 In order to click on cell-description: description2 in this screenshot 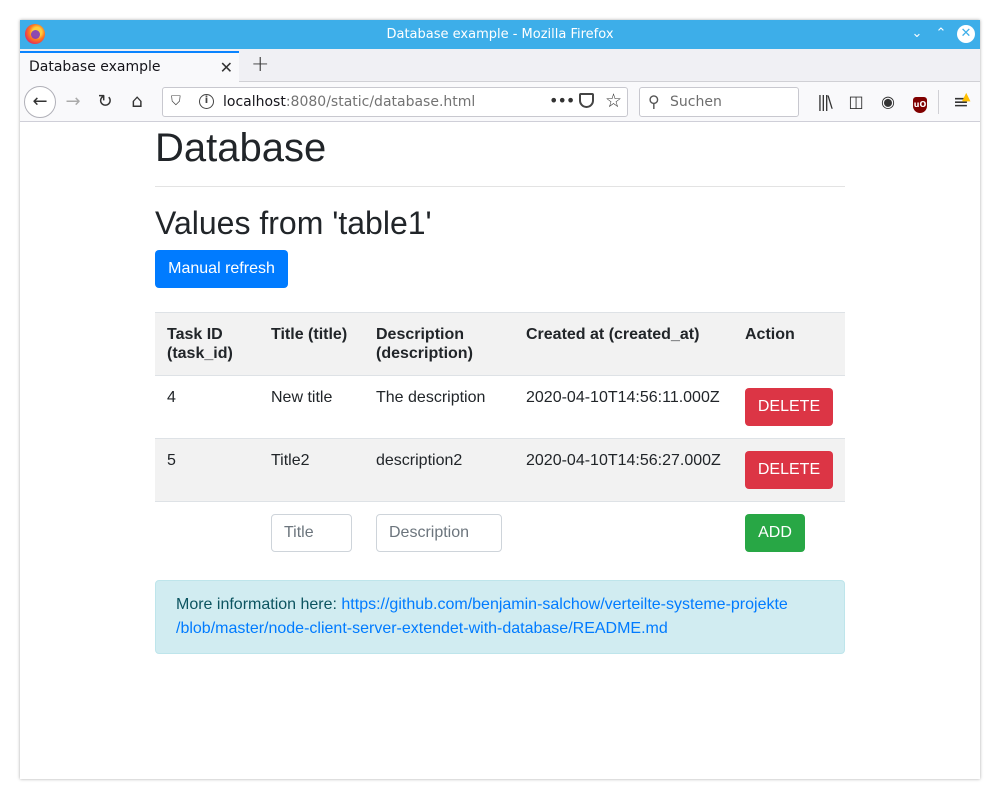, I will do `click(419, 460)`.